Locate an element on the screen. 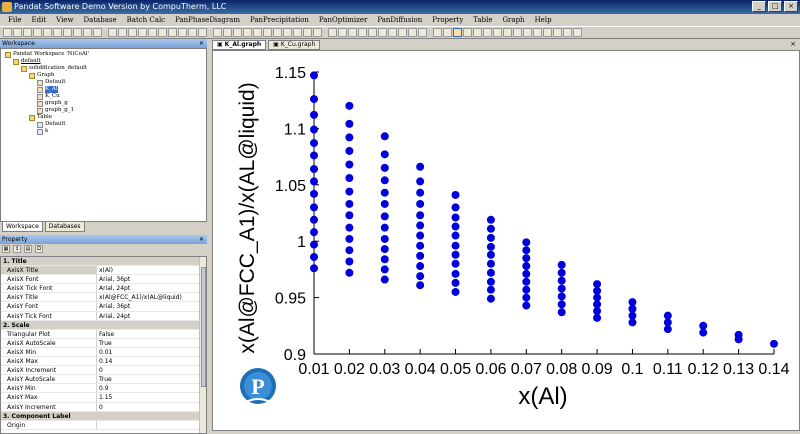 Image resolution: width=800 pixels, height=434 pixels. tree-item: default is located at coordinates (27, 61).